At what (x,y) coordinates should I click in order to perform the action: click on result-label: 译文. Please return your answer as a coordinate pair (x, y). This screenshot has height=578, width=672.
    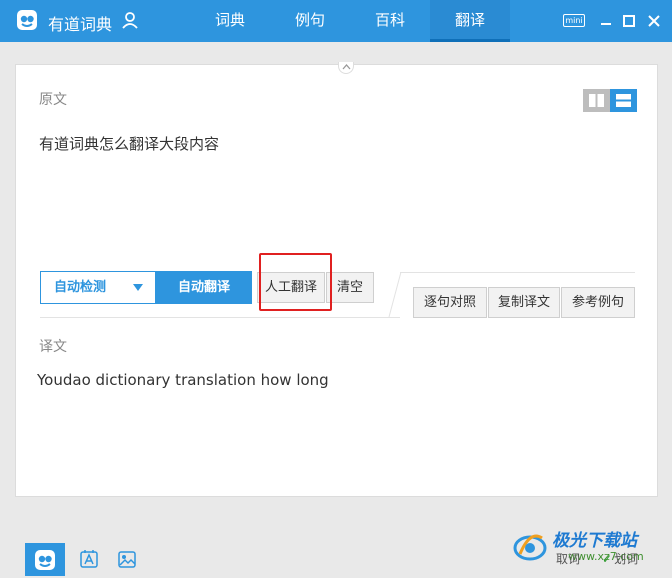
    Looking at the image, I should click on (53, 347).